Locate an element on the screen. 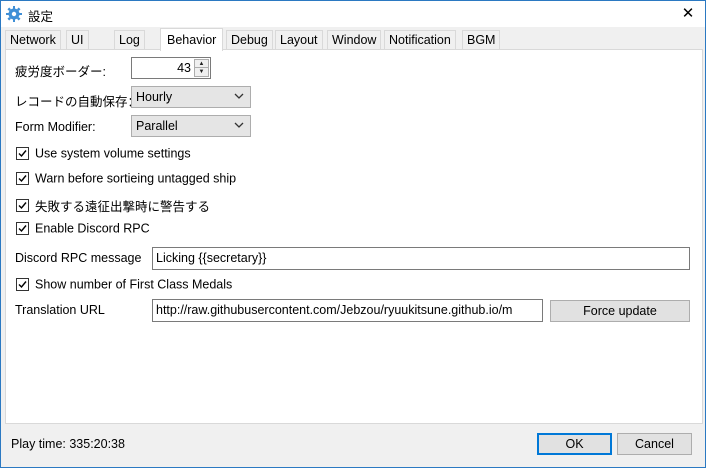  first-class-medals-checkbox: Show number of First Class Medals is located at coordinates (124, 285).